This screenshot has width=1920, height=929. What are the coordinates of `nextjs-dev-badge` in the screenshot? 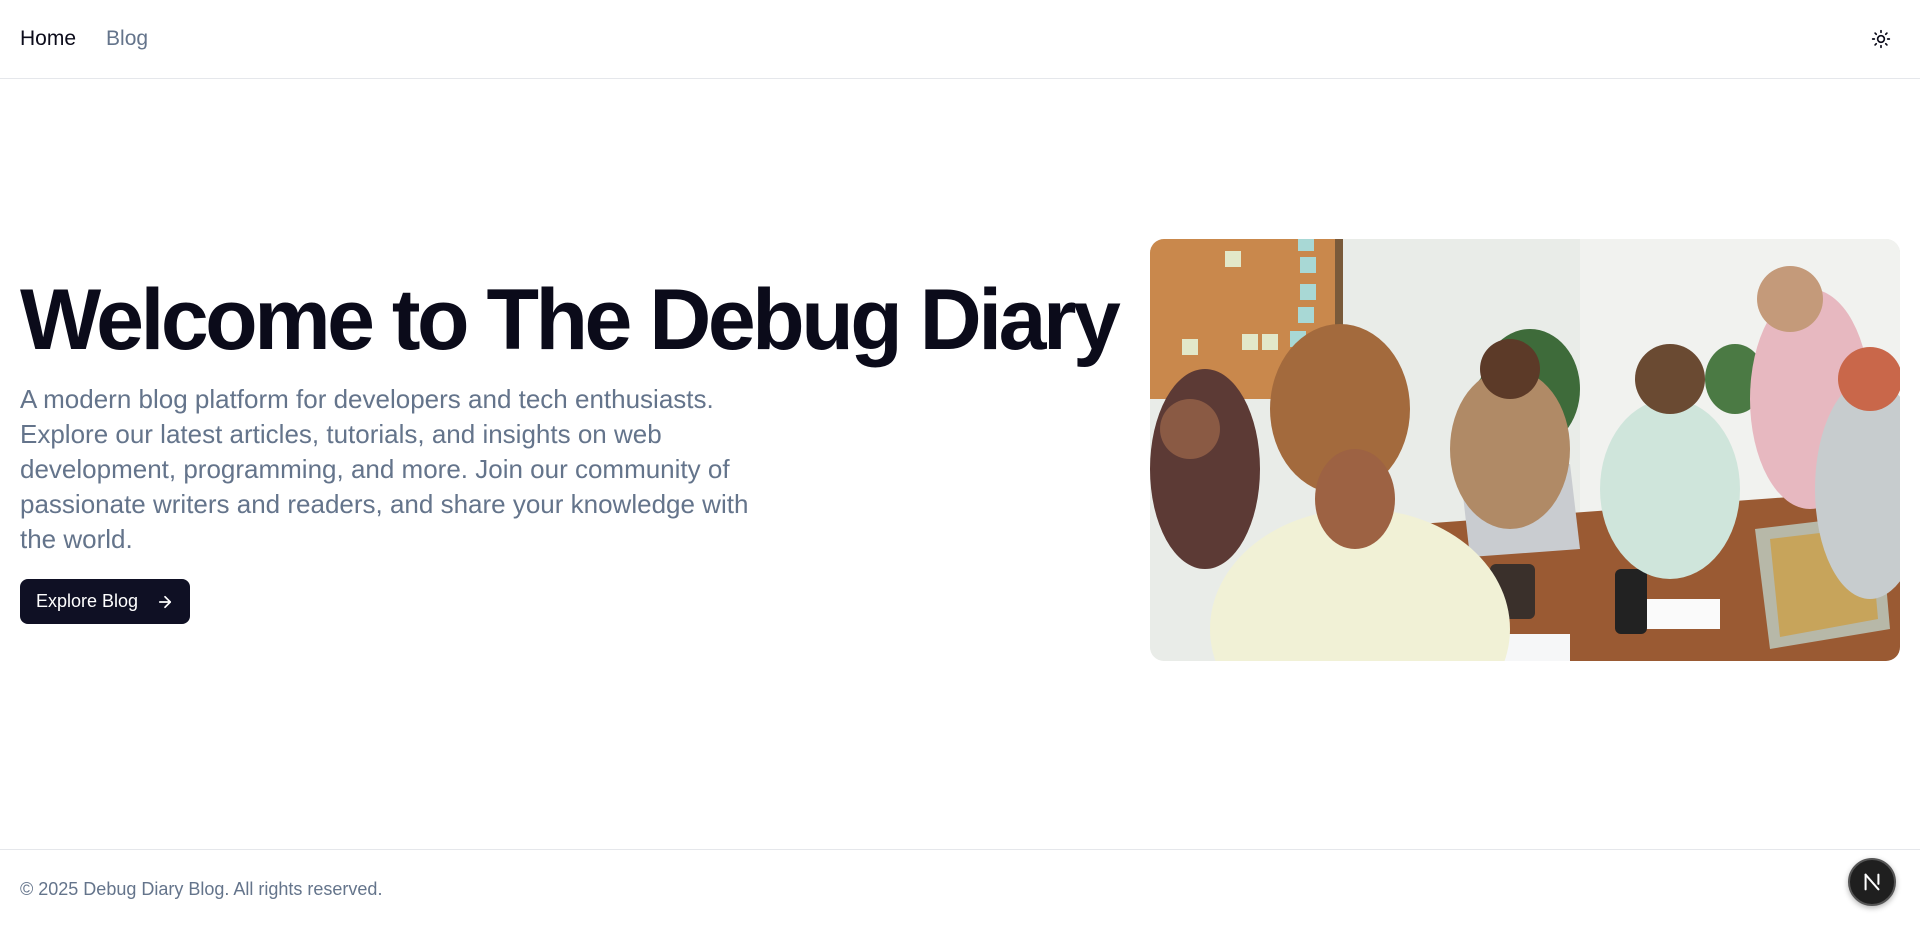 It's located at (1872, 882).